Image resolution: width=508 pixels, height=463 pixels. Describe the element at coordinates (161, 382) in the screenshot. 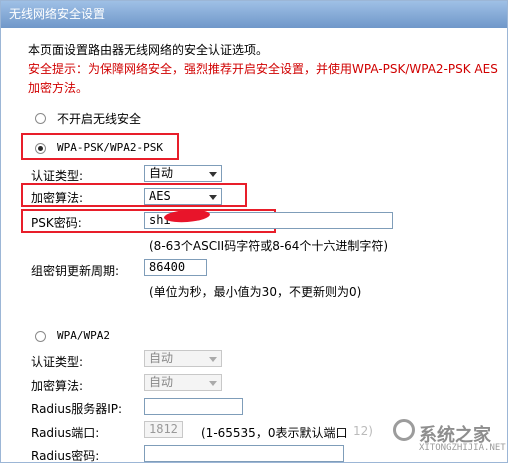

I see `wpa-encryption-value: 自动` at that location.